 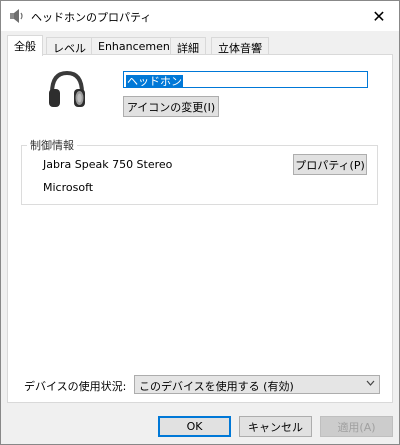 What do you see at coordinates (52, 145) in the screenshot?
I see `controller-info-legend: 制御情報` at bounding box center [52, 145].